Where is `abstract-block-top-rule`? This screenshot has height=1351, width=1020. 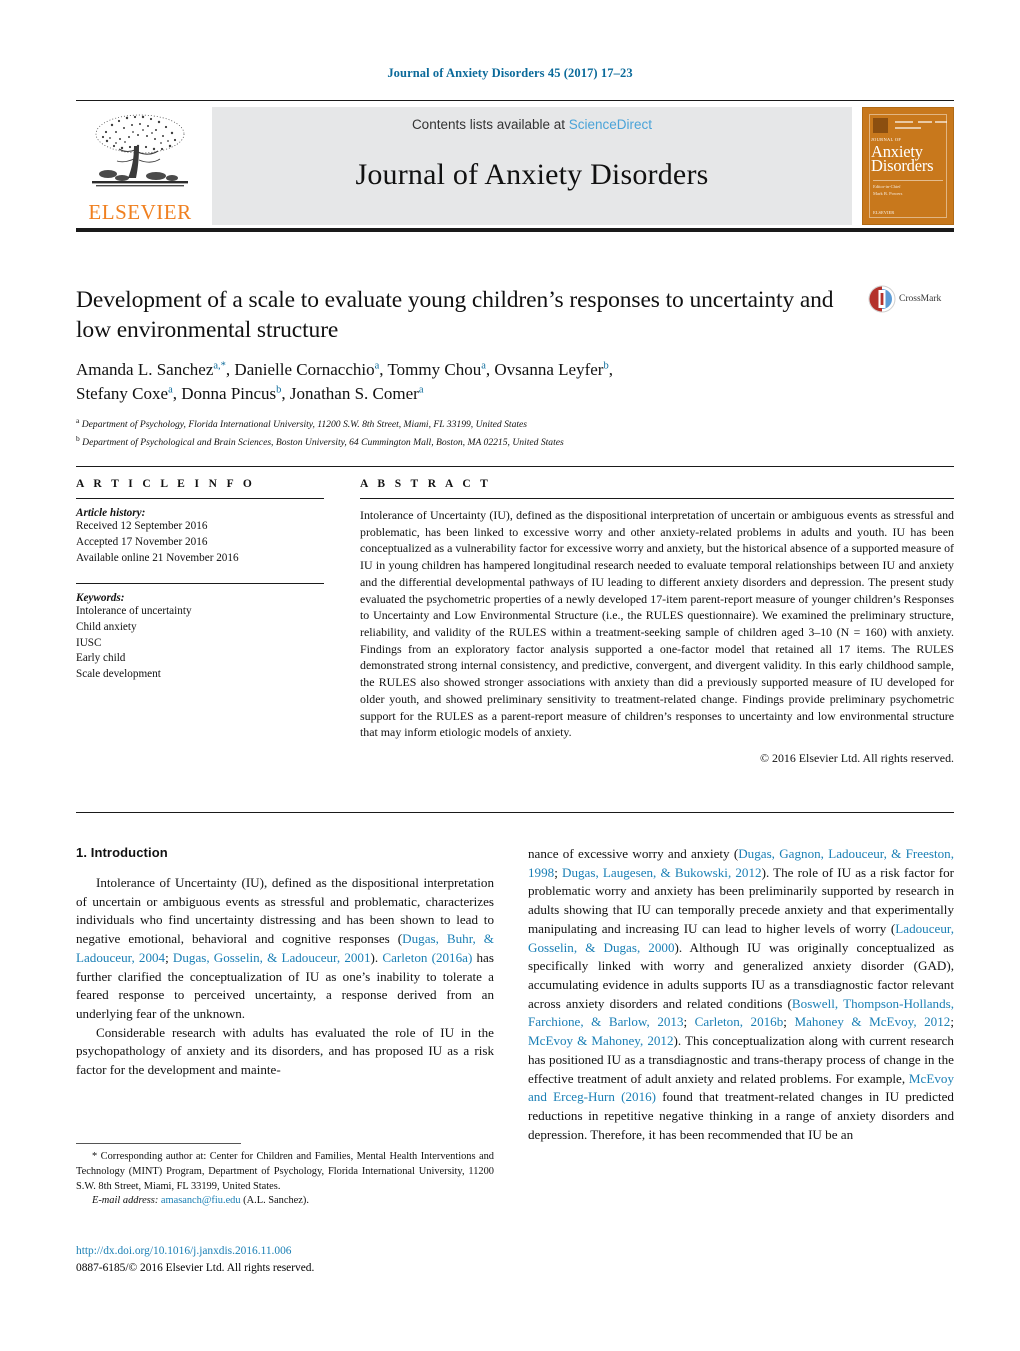
abstract-block-top-rule is located at coordinates (515, 466).